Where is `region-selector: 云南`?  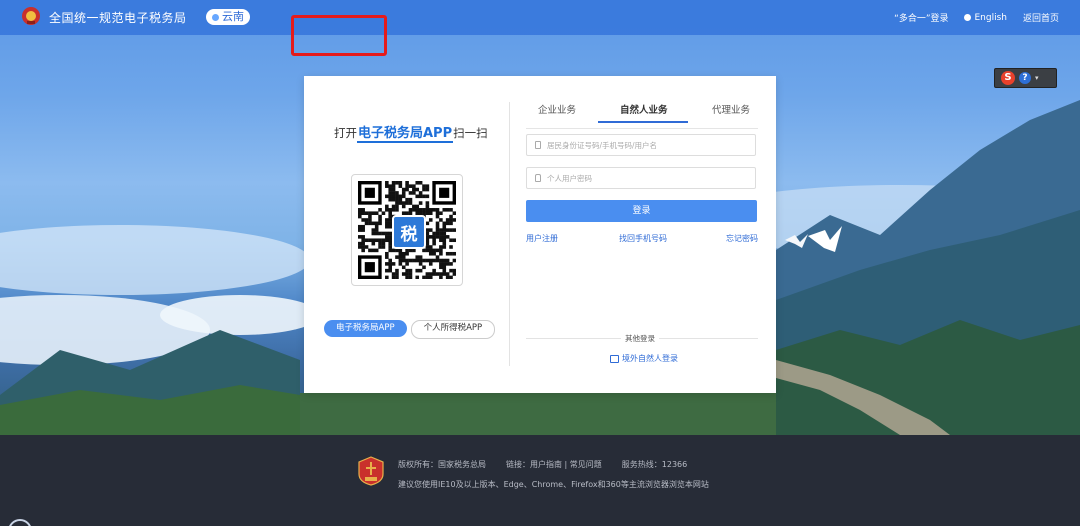 region-selector: 云南 is located at coordinates (228, 17).